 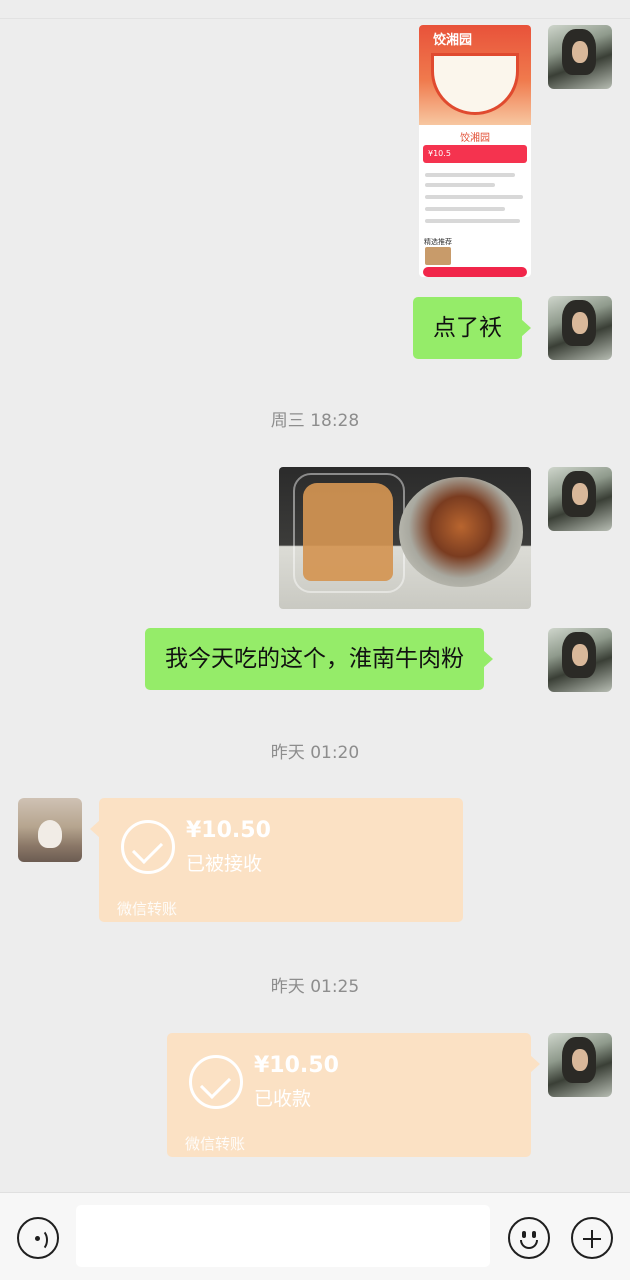 What do you see at coordinates (315, 753) in the screenshot?
I see `timestamp: 昨天 01:20` at bounding box center [315, 753].